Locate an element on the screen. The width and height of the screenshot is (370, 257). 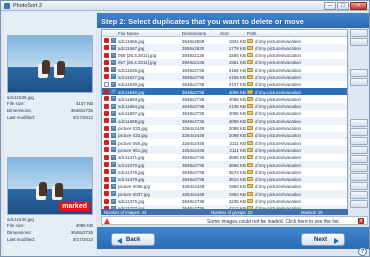
help-icon: ? is located at coordinates (362, 251).